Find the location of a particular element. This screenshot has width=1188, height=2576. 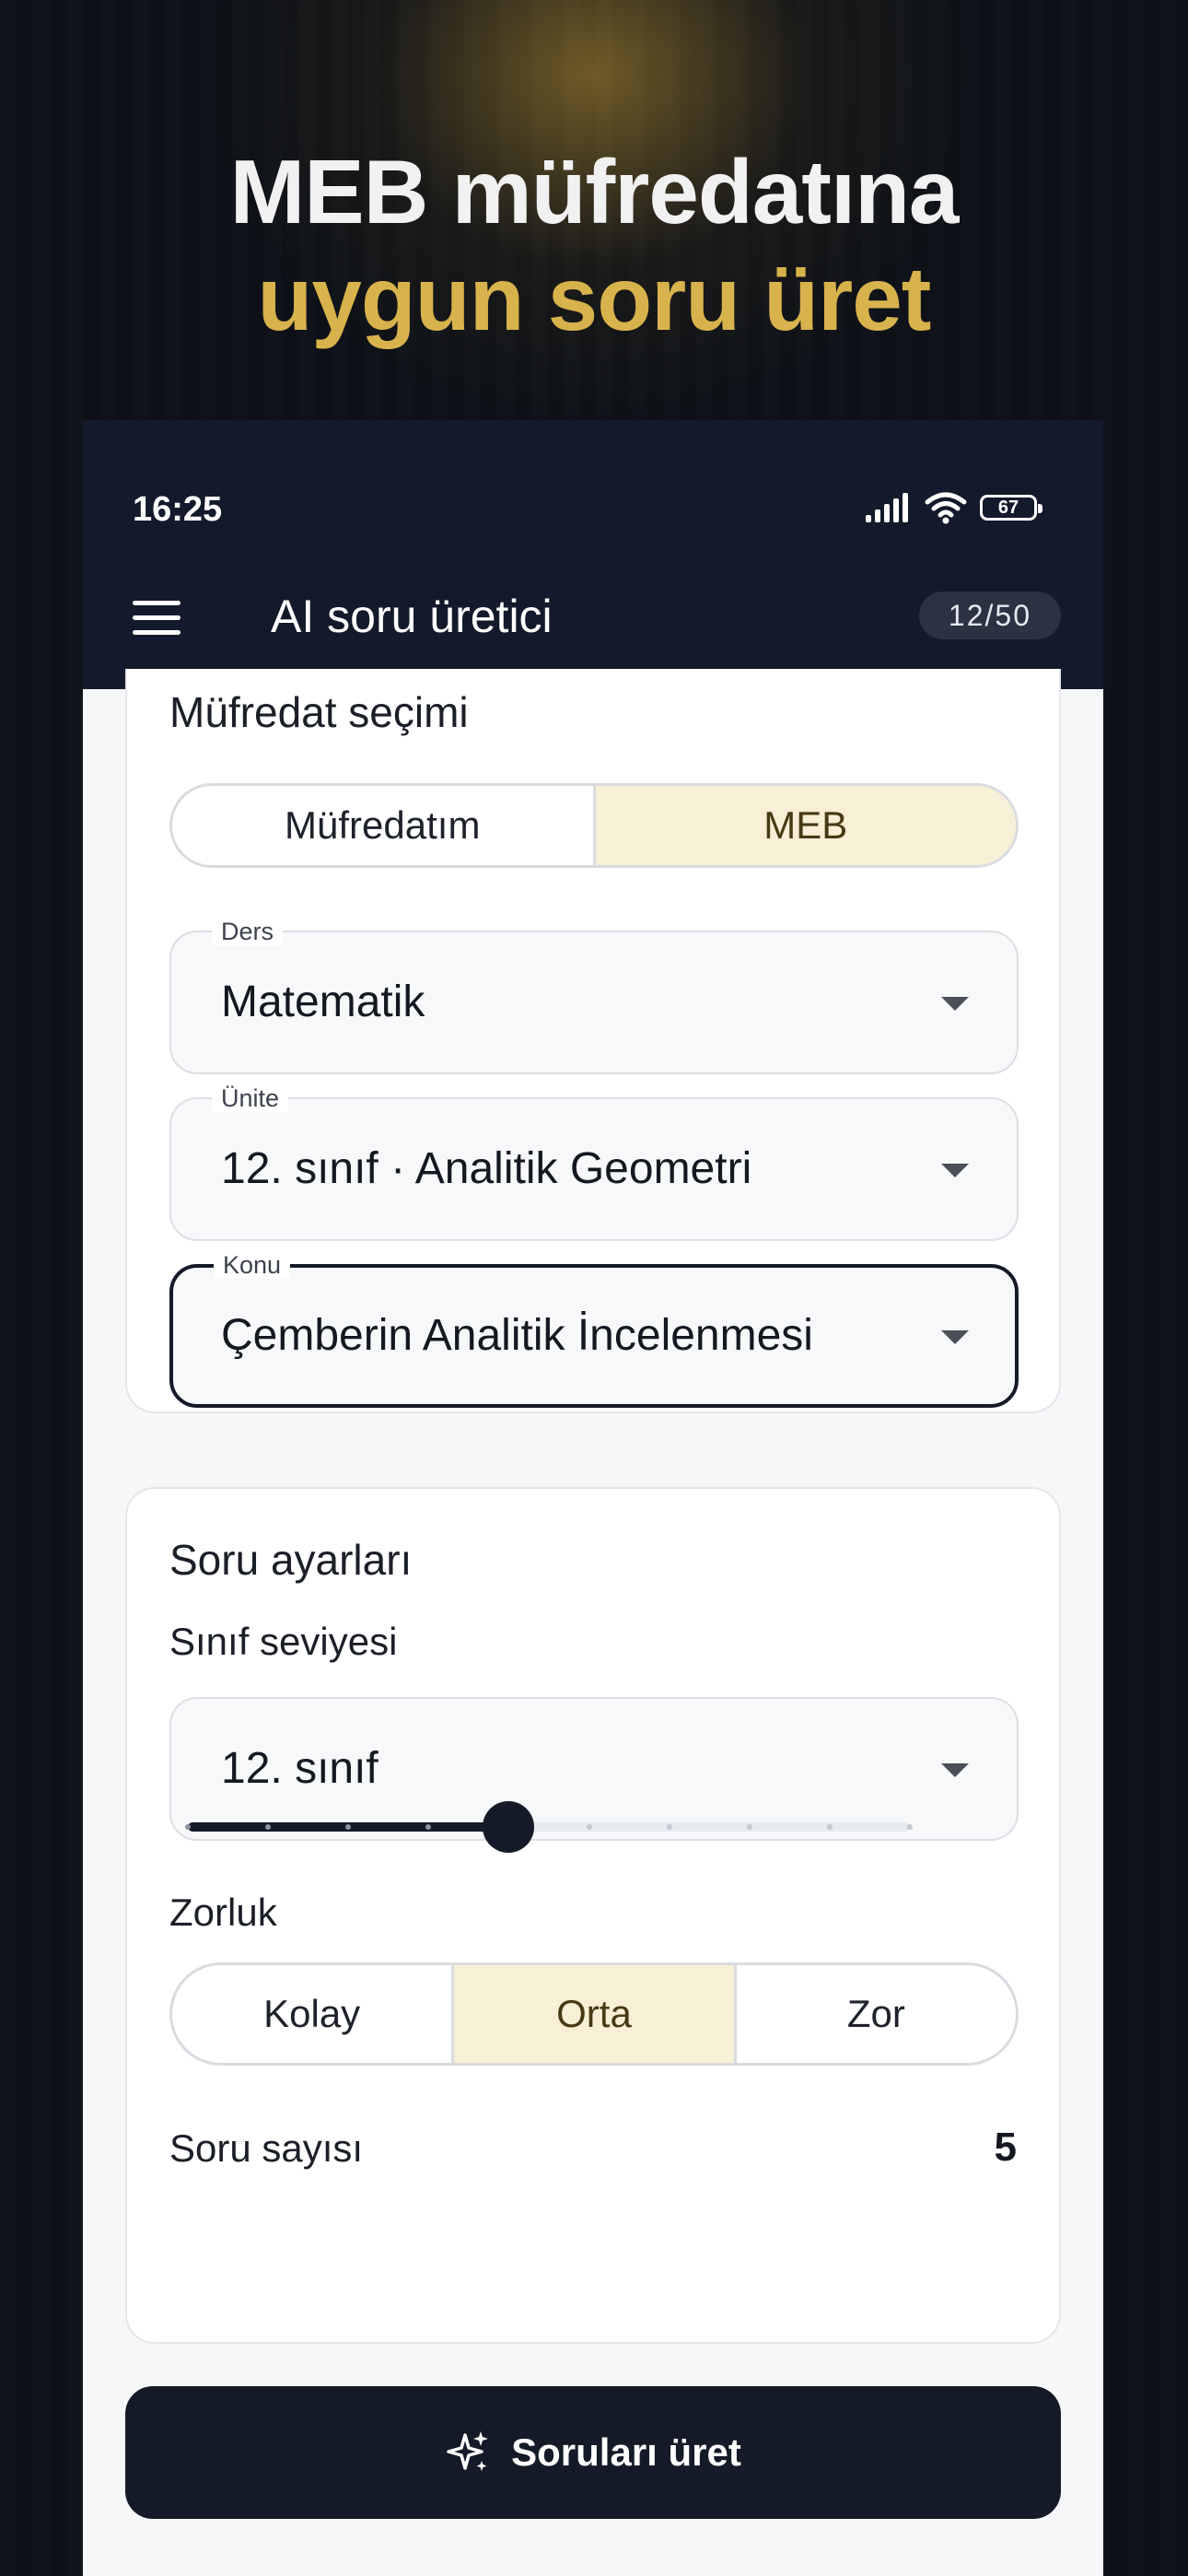

topic-select: Konu Çemberin Analitik İncelenmesi is located at coordinates (594, 1329).